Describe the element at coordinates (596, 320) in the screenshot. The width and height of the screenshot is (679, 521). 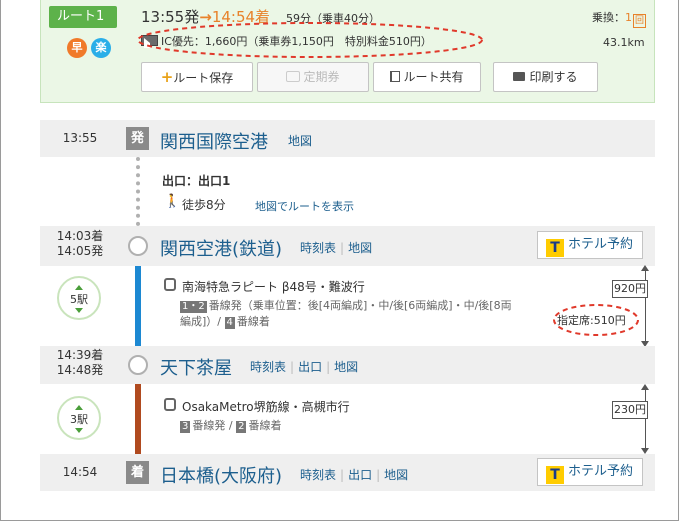
I see `reserved-fare-highlight-ellipse` at that location.